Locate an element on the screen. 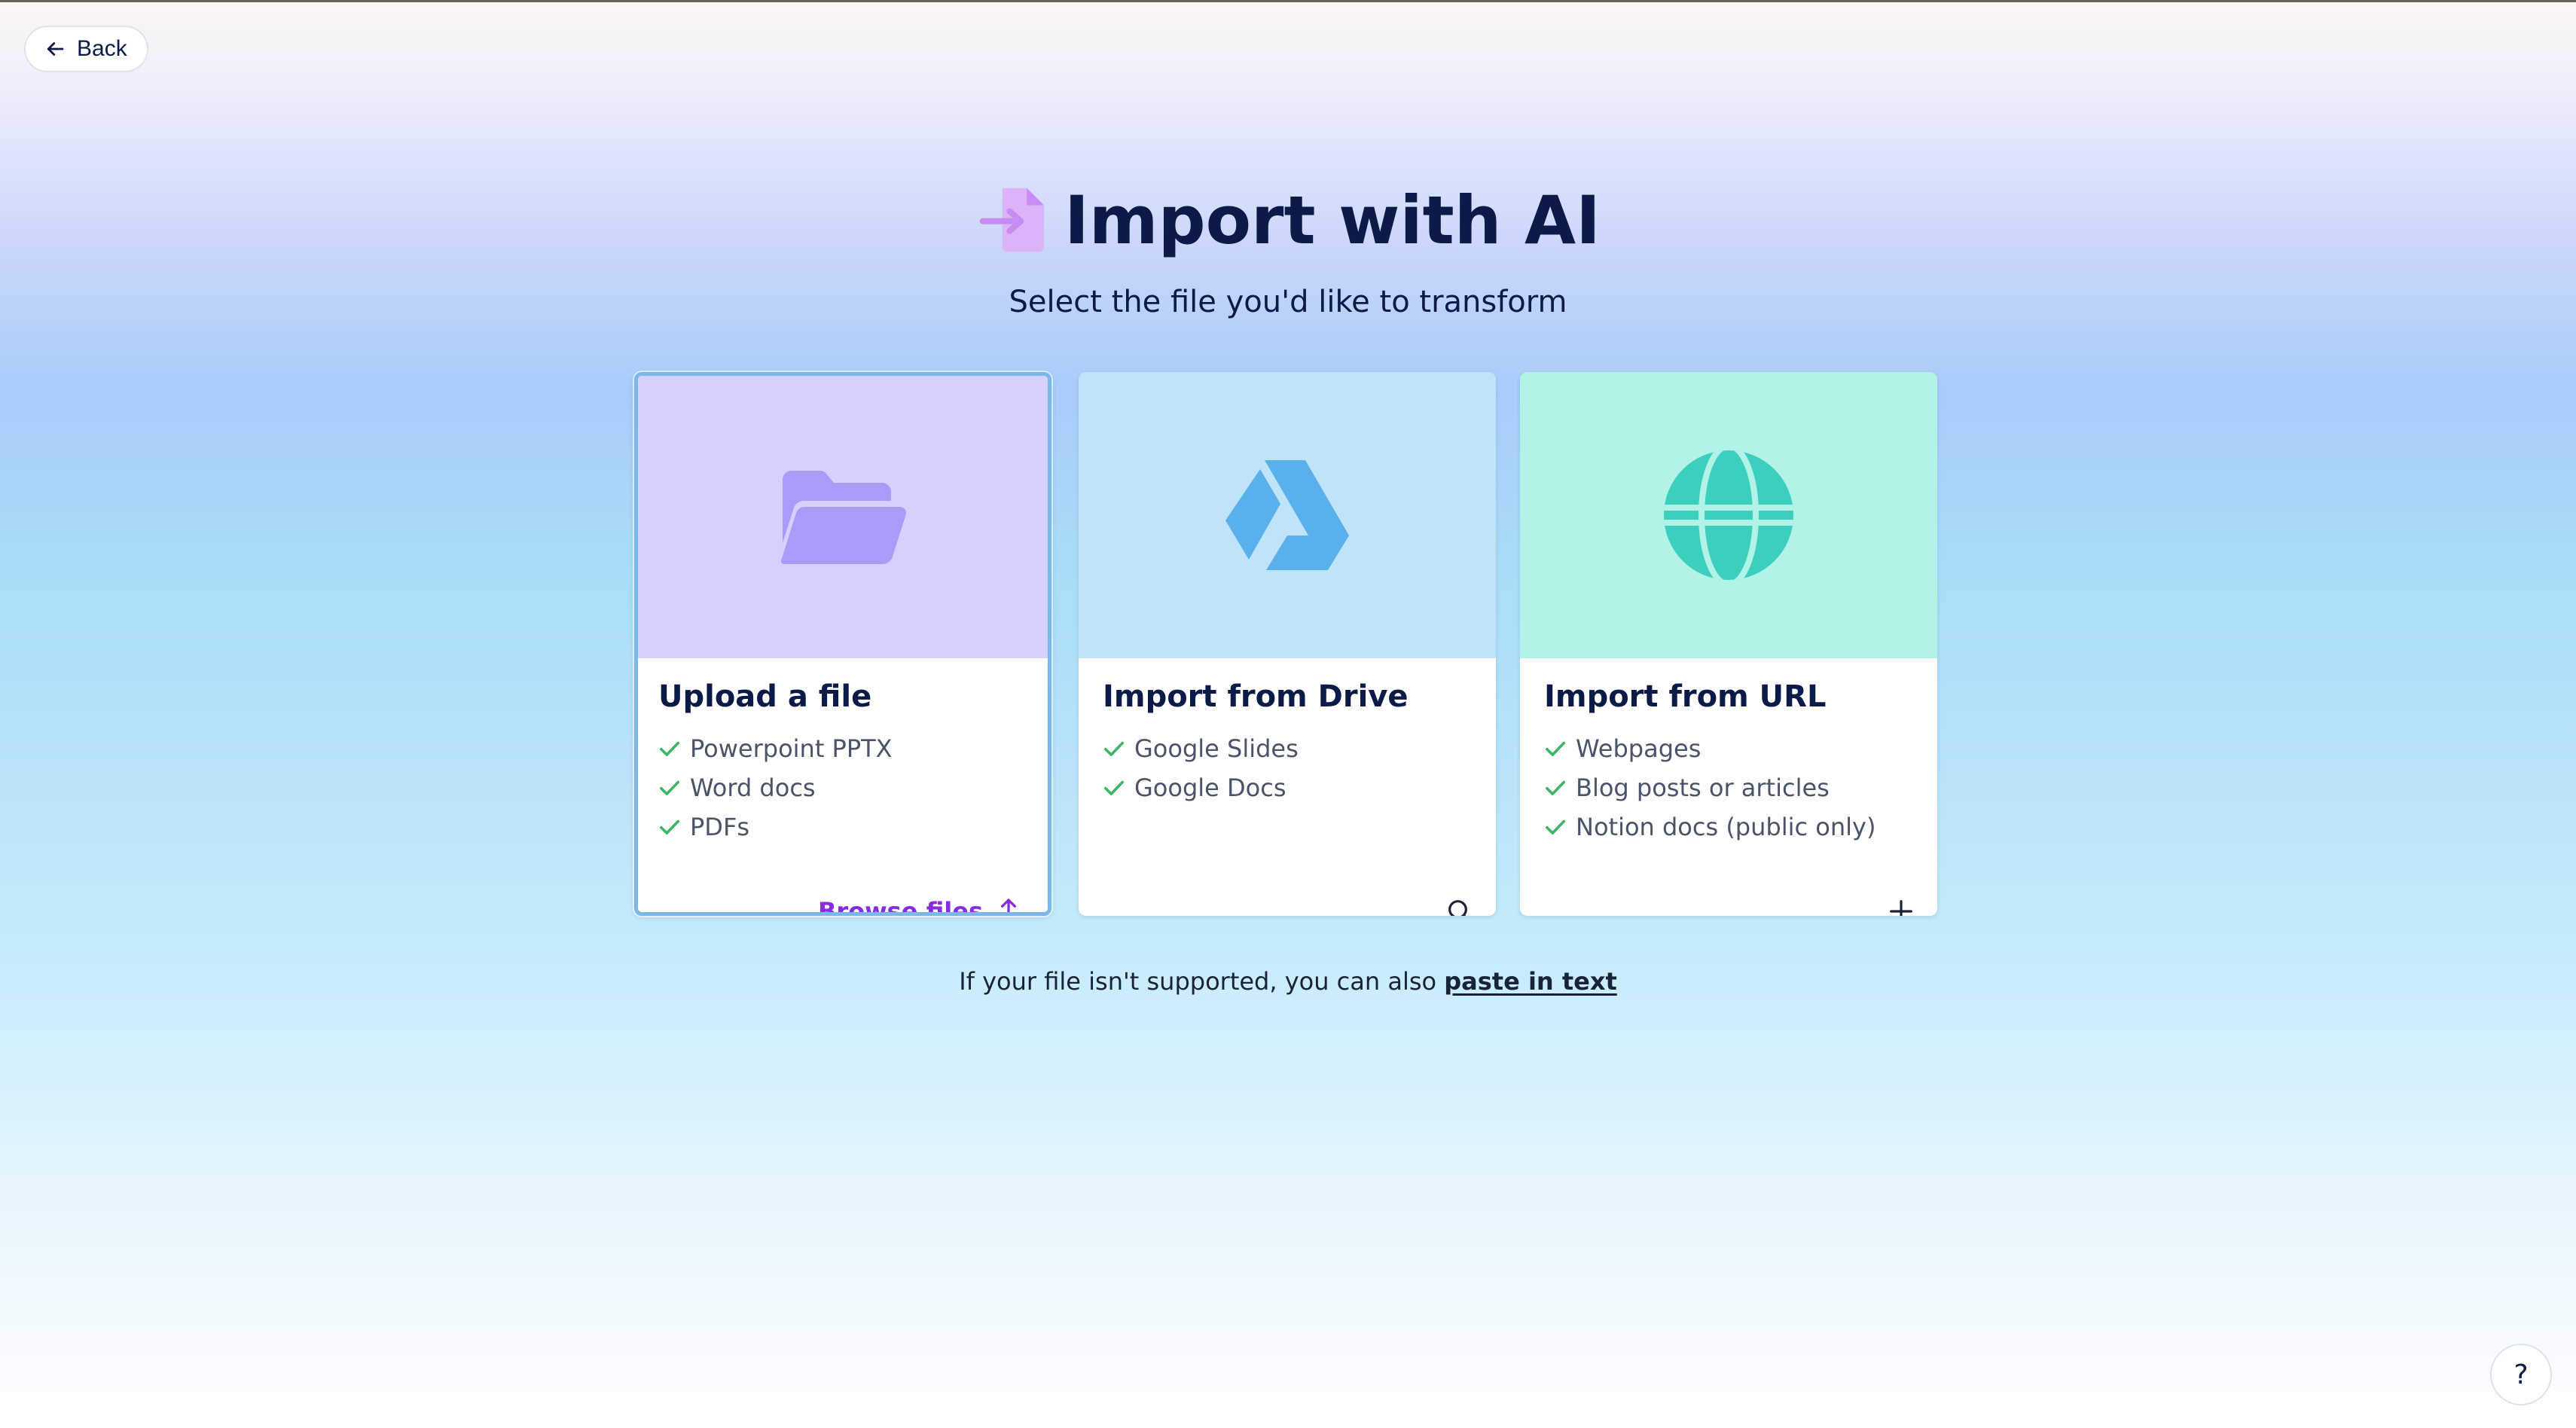 The width and height of the screenshot is (2576, 1428). feature-label: Word docs is located at coordinates (753, 788).